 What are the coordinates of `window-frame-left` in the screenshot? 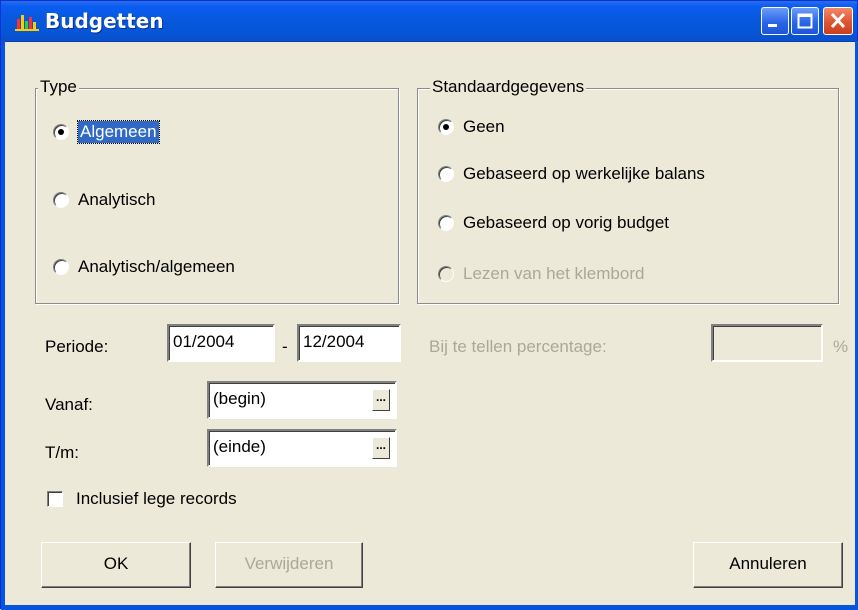 It's located at (3, 325).